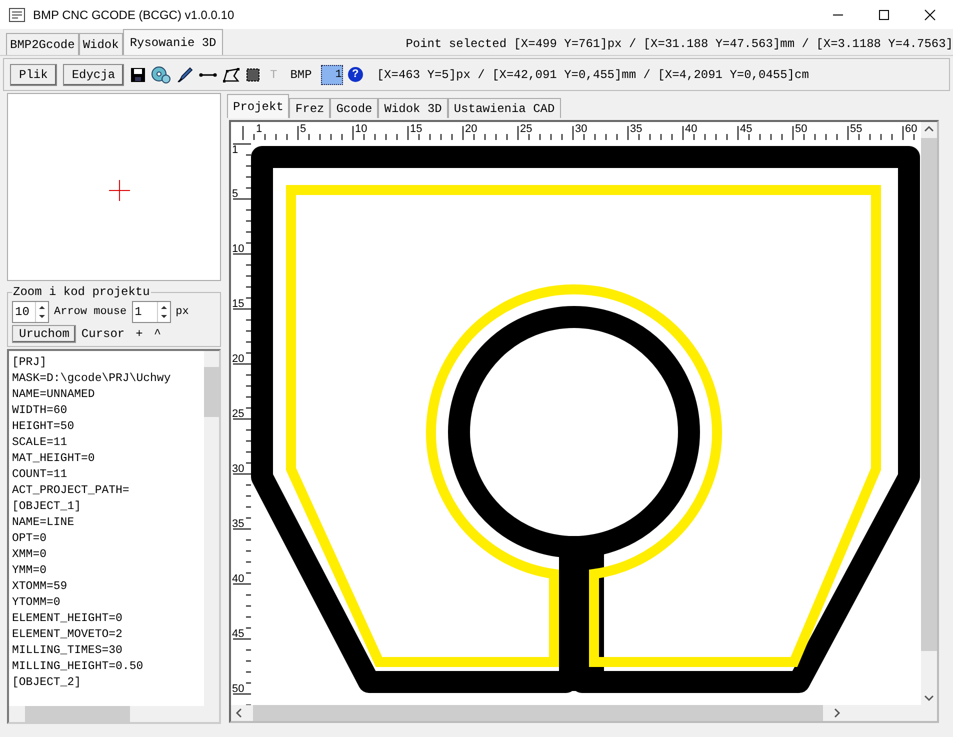  Describe the element at coordinates (71, 491) in the screenshot. I see `code-line: ACT_PROJECT_PATH=` at that location.